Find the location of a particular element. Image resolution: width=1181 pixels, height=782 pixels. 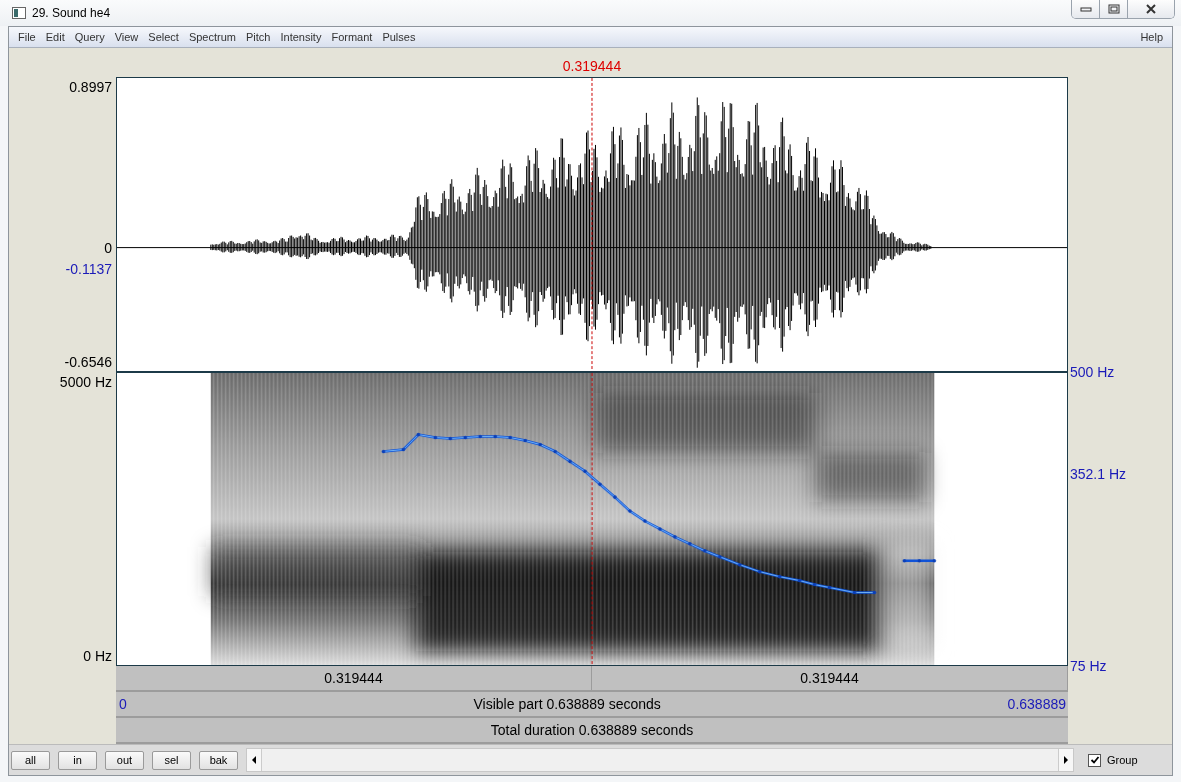

close-icon is located at coordinates (1151, 9).